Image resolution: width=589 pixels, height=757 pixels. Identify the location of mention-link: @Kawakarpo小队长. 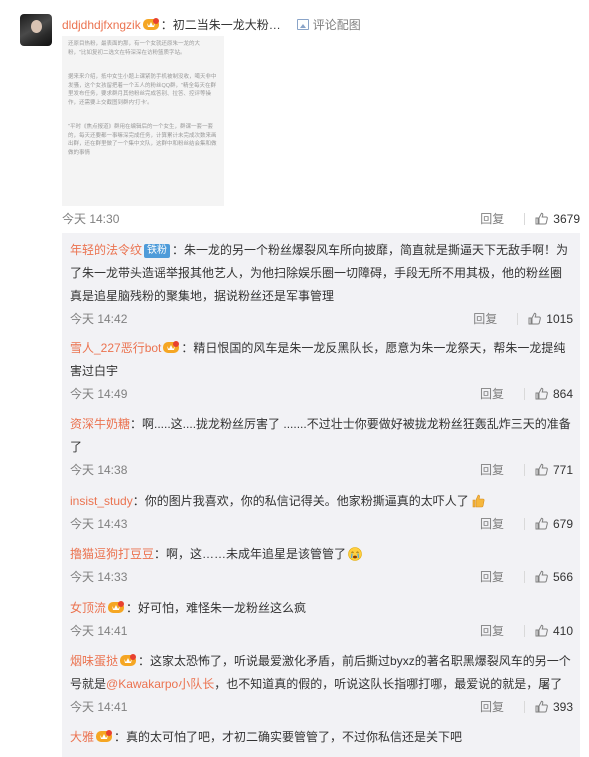
(160, 684).